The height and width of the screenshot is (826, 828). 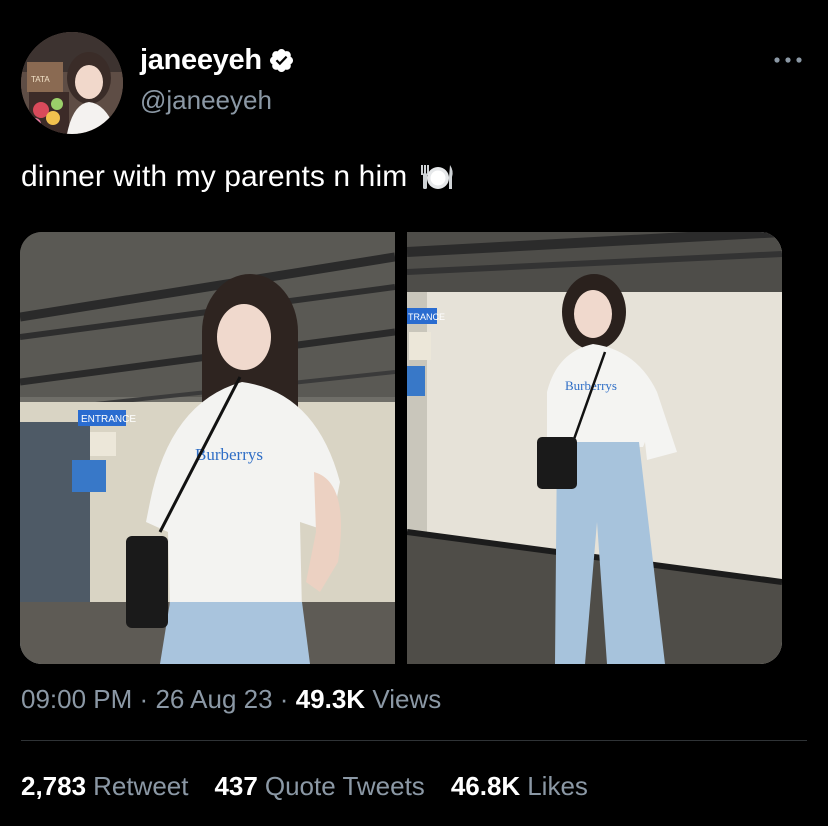 What do you see at coordinates (236, 786) in the screenshot?
I see `quotes-count: 437` at bounding box center [236, 786].